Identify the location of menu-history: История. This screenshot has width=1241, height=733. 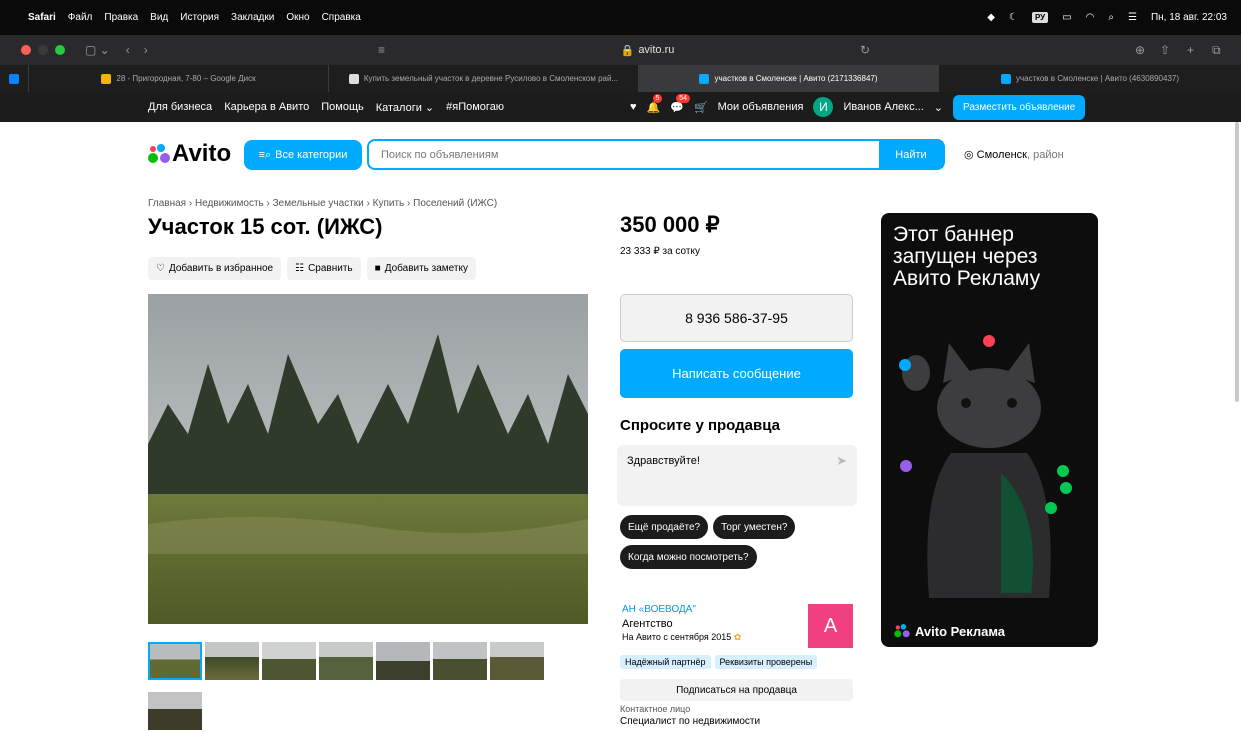
(199, 17).